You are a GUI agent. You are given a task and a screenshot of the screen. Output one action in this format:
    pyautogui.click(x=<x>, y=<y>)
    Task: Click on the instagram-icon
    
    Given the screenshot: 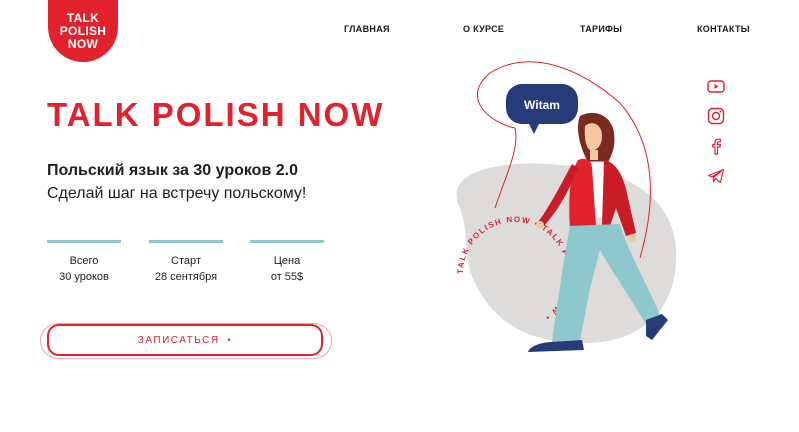 What is the action you would take?
    pyautogui.click(x=716, y=116)
    